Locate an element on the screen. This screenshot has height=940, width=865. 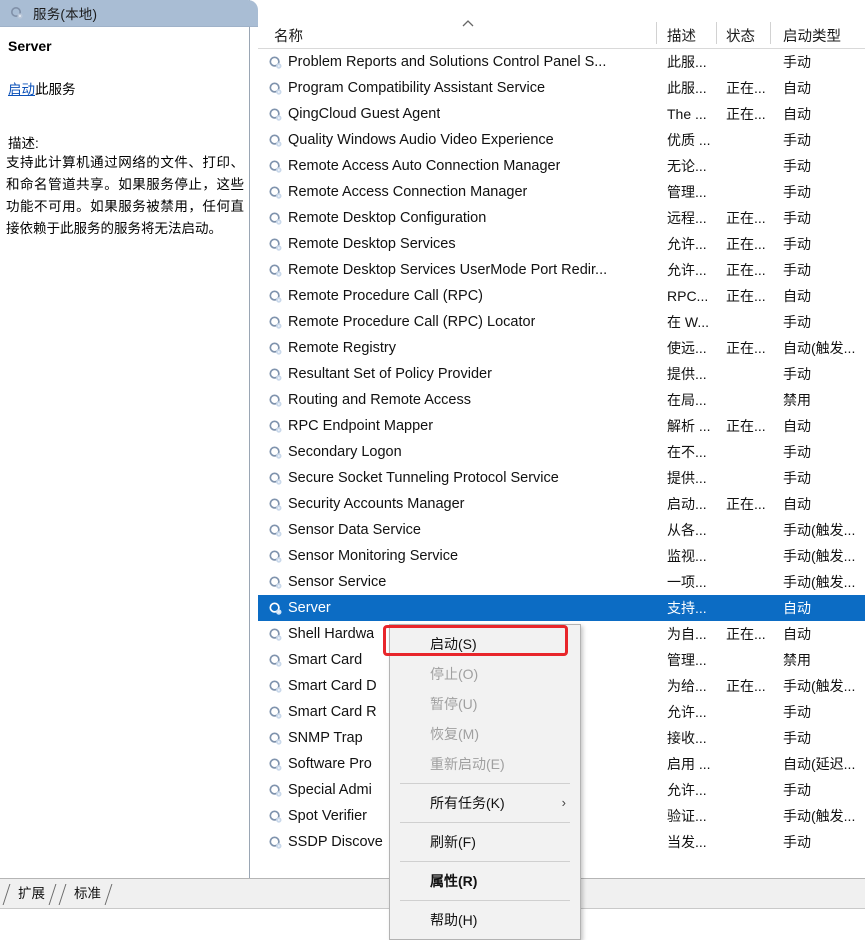
menu-item: 刷新(F) is located at coordinates (485, 842).